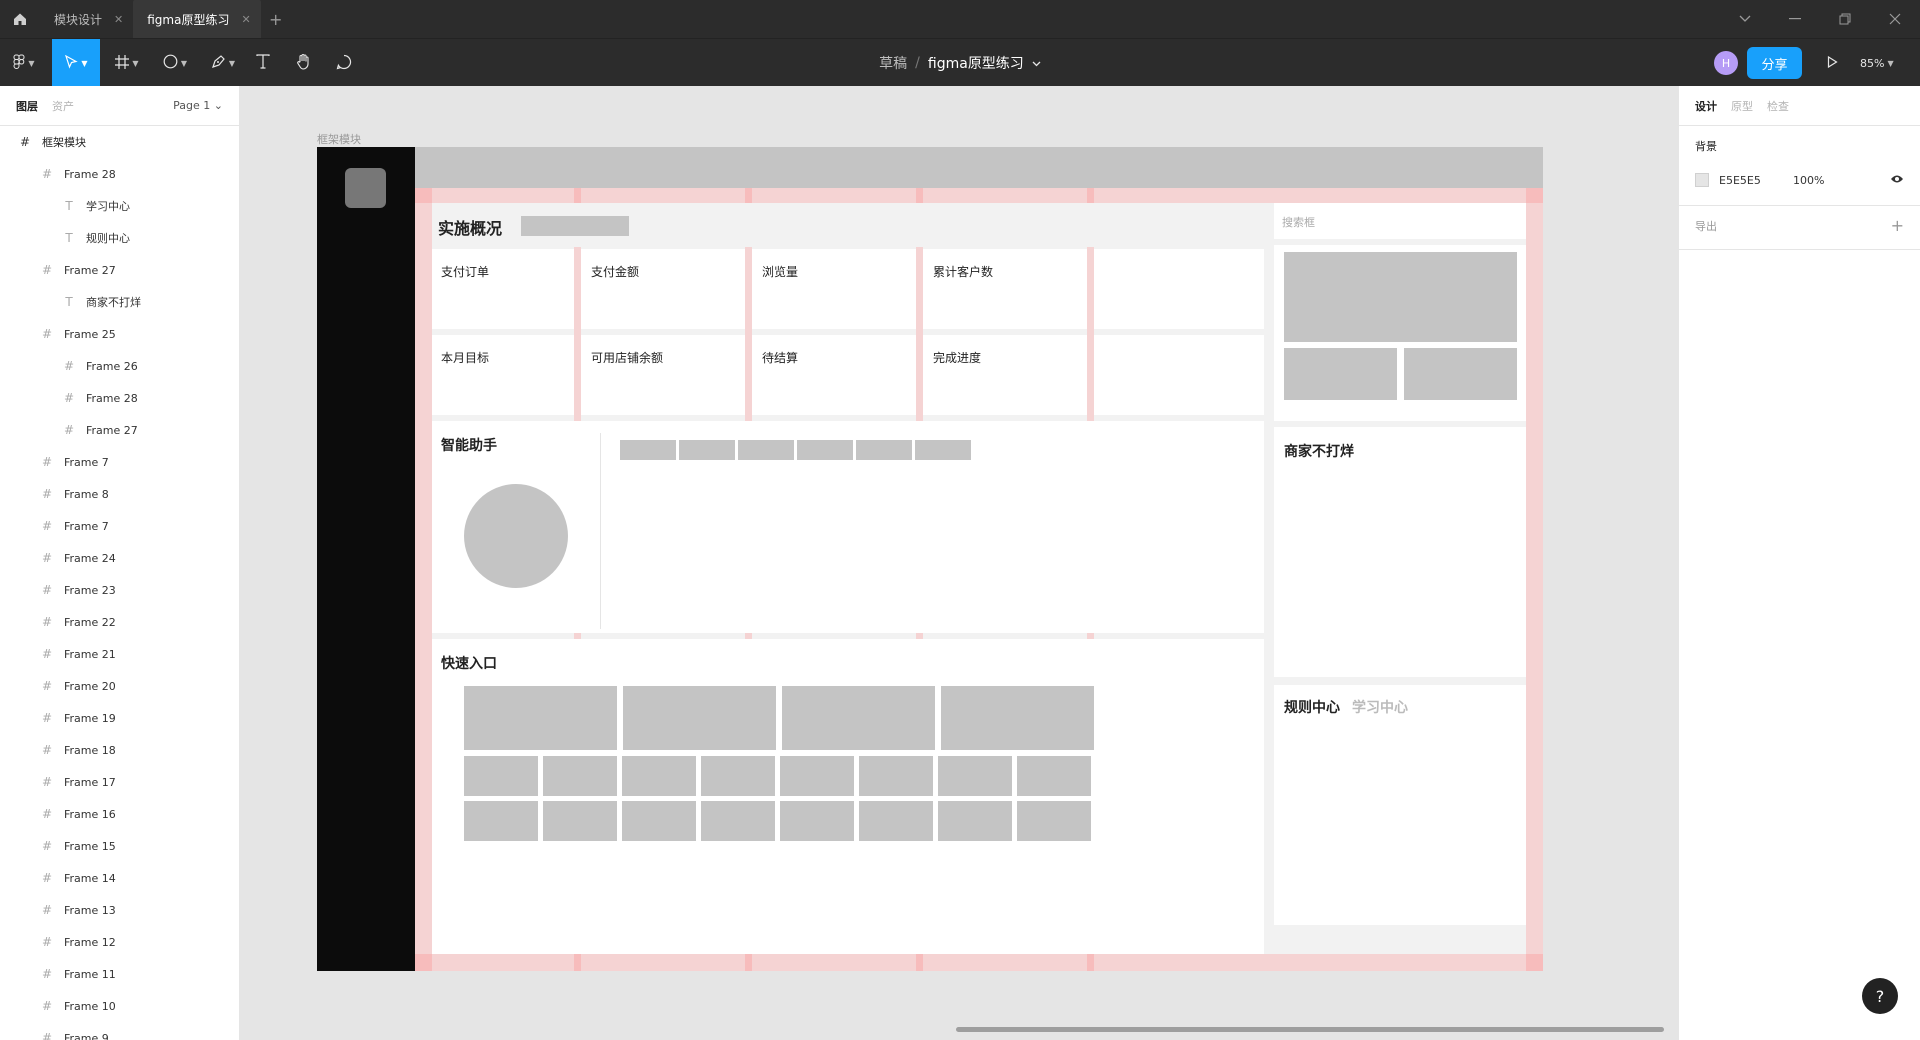 Image resolution: width=1920 pixels, height=1040 pixels. Describe the element at coordinates (119, 782) in the screenshot. I see `layer-item: # Frame 17` at that location.